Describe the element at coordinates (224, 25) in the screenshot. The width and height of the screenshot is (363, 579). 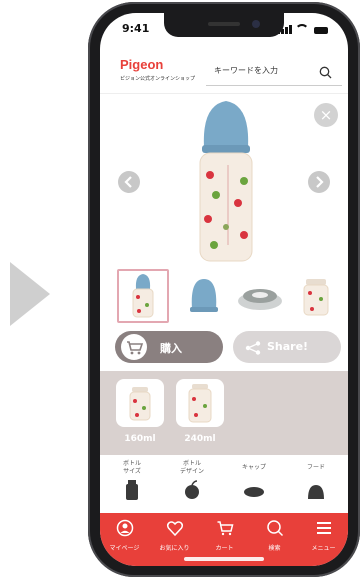
I see `notch` at that location.